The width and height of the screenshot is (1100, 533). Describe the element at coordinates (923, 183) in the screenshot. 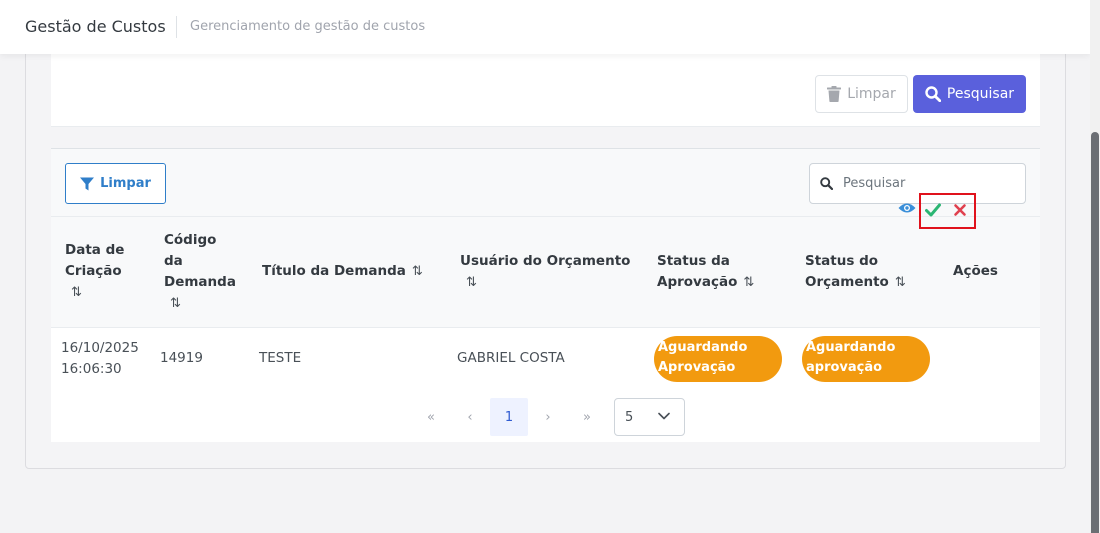

I see `table-search-input` at that location.